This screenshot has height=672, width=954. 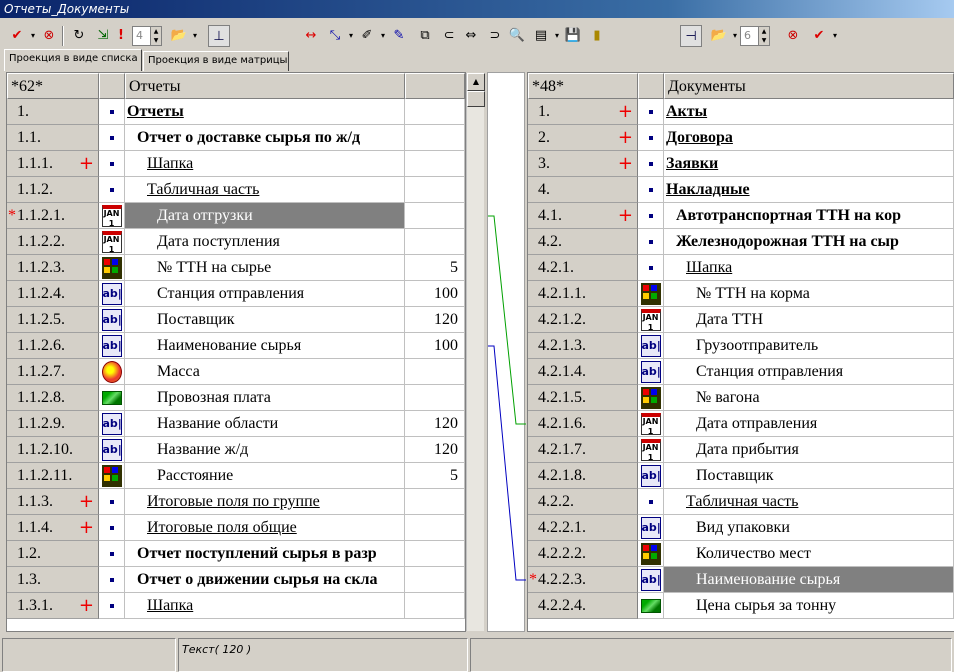 I want to click on exit-icon: ▮, so click(x=597, y=36).